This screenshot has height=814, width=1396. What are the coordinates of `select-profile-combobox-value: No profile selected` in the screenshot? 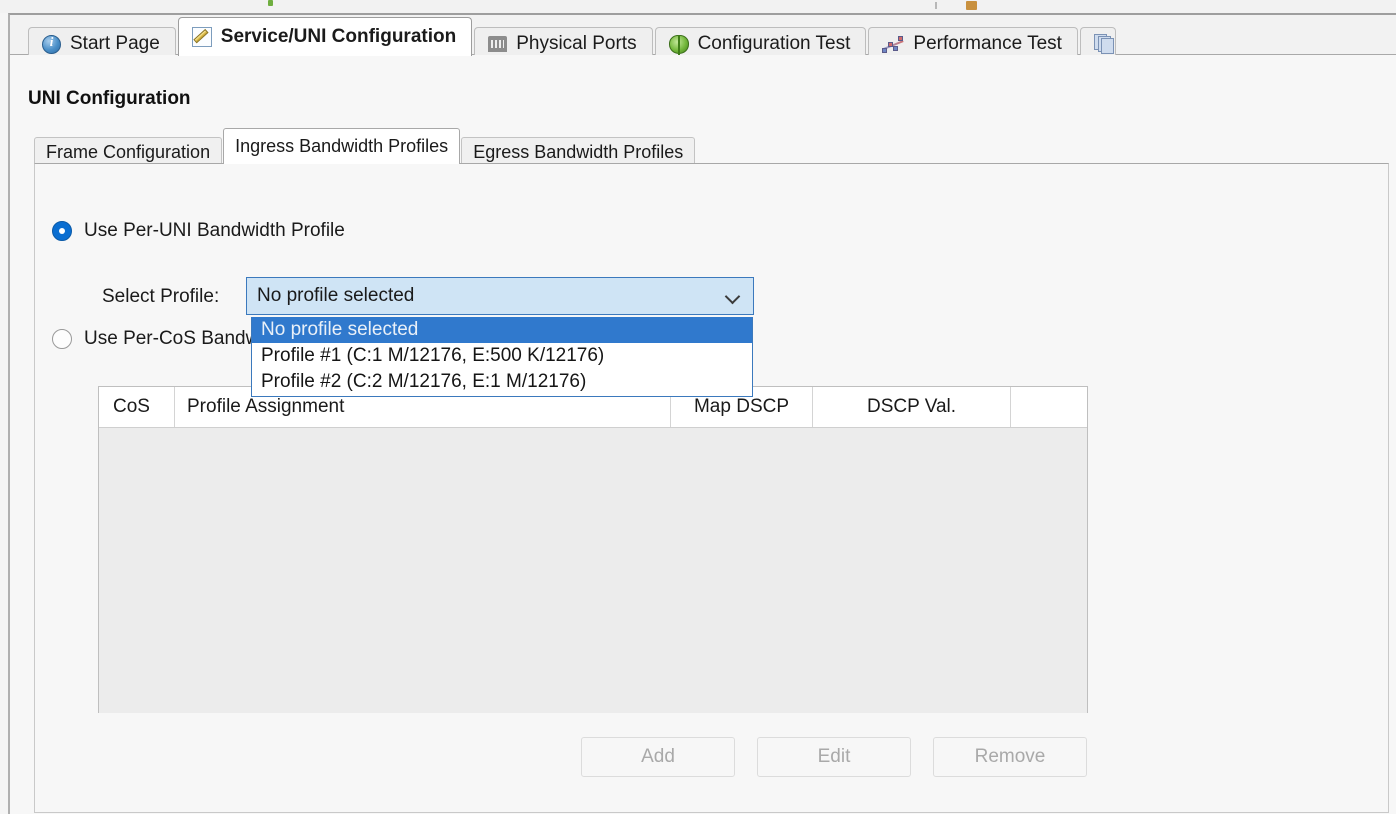 It's located at (336, 295).